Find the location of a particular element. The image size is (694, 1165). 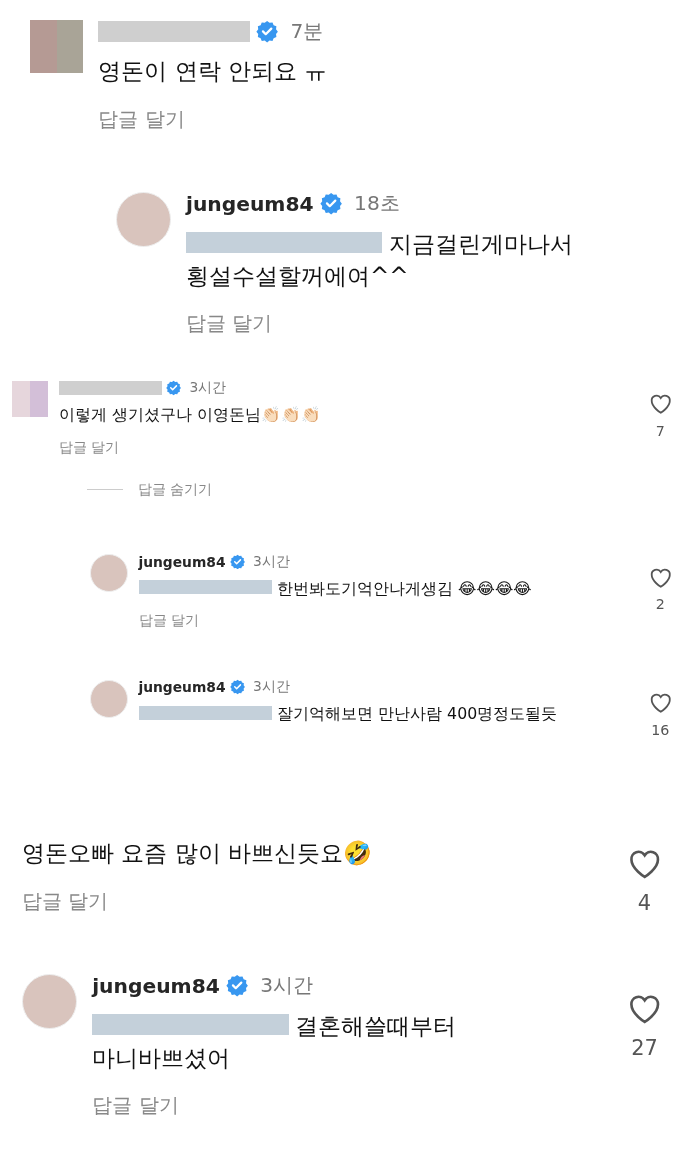

comment-text: 이렇게 생기셨구나 이영돈님👏🏻👏🏻👏🏻 is located at coordinates (190, 415).